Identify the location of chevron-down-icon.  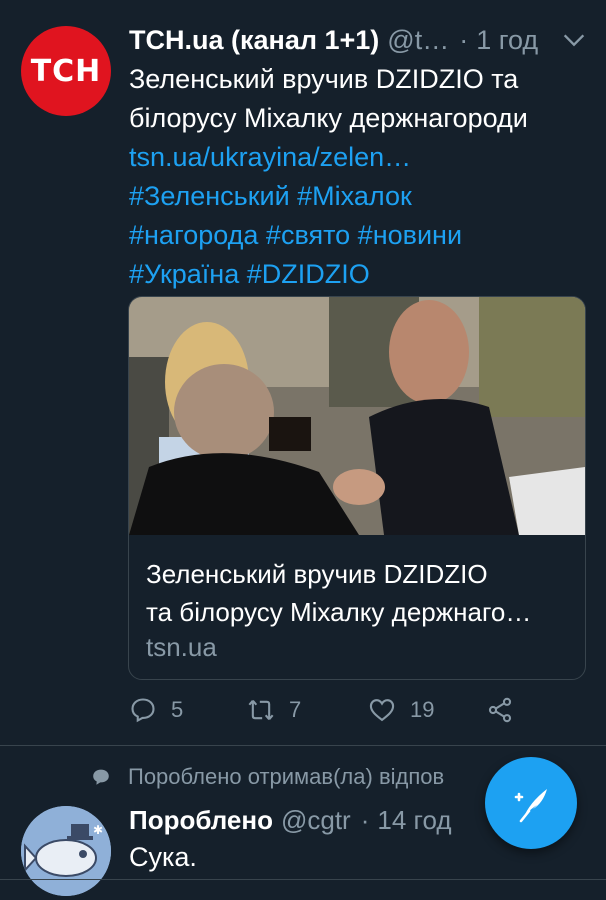
(574, 40).